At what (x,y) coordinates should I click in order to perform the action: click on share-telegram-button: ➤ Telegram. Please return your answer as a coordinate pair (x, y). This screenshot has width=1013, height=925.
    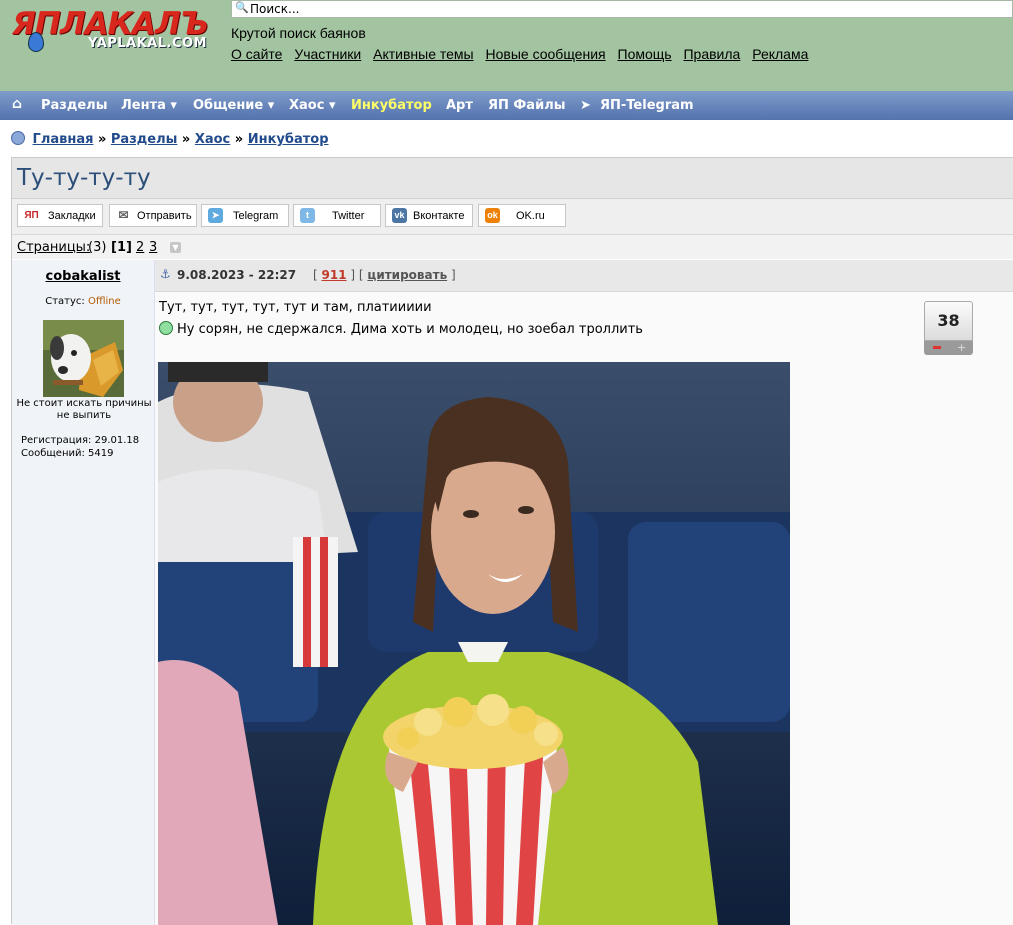
    Looking at the image, I should click on (245, 215).